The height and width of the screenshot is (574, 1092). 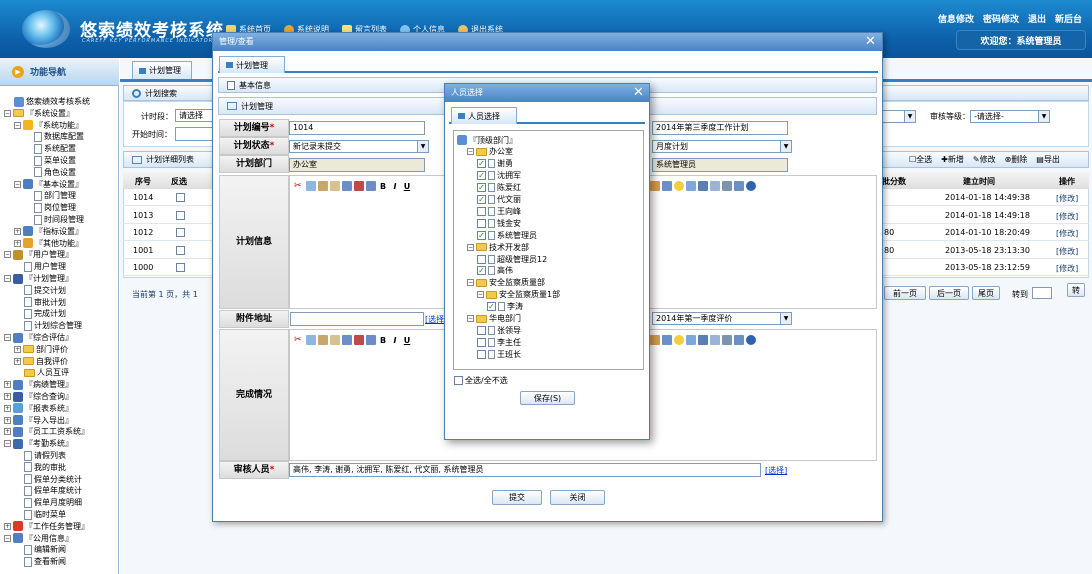 I want to click on sidebar-item: 审批计划, so click(x=45, y=302).